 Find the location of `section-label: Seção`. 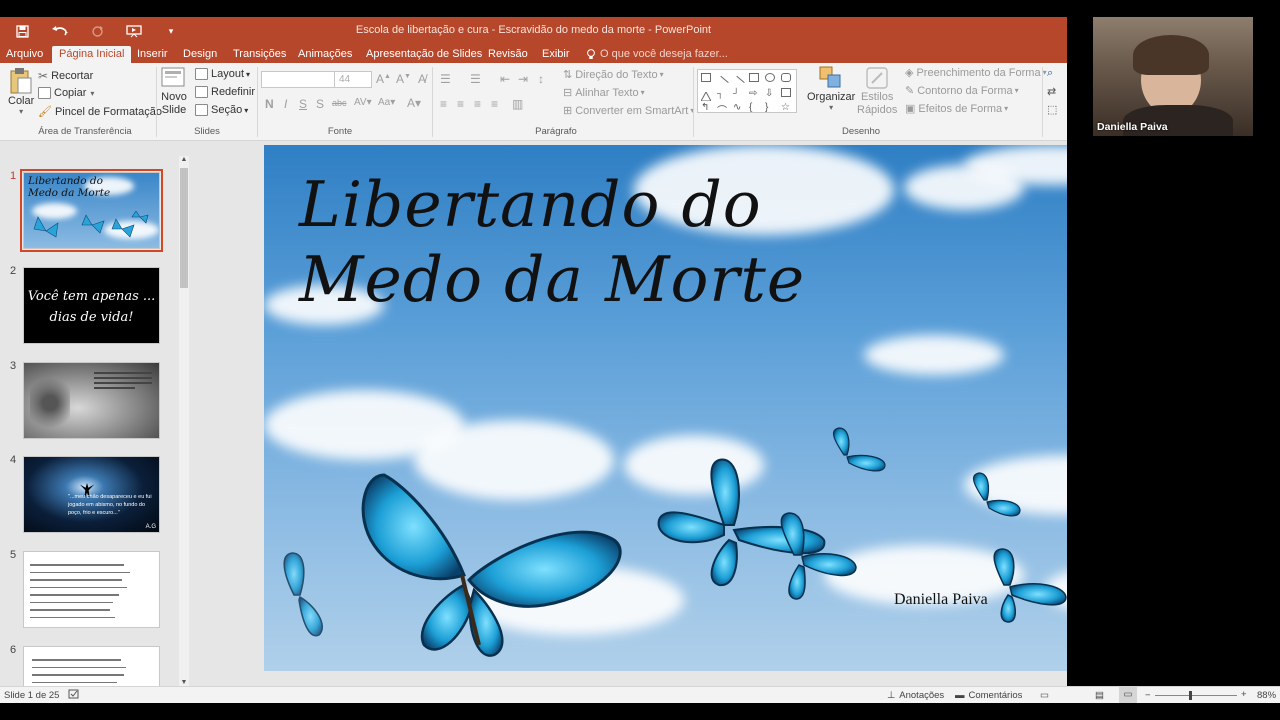

section-label: Seção is located at coordinates (227, 110).